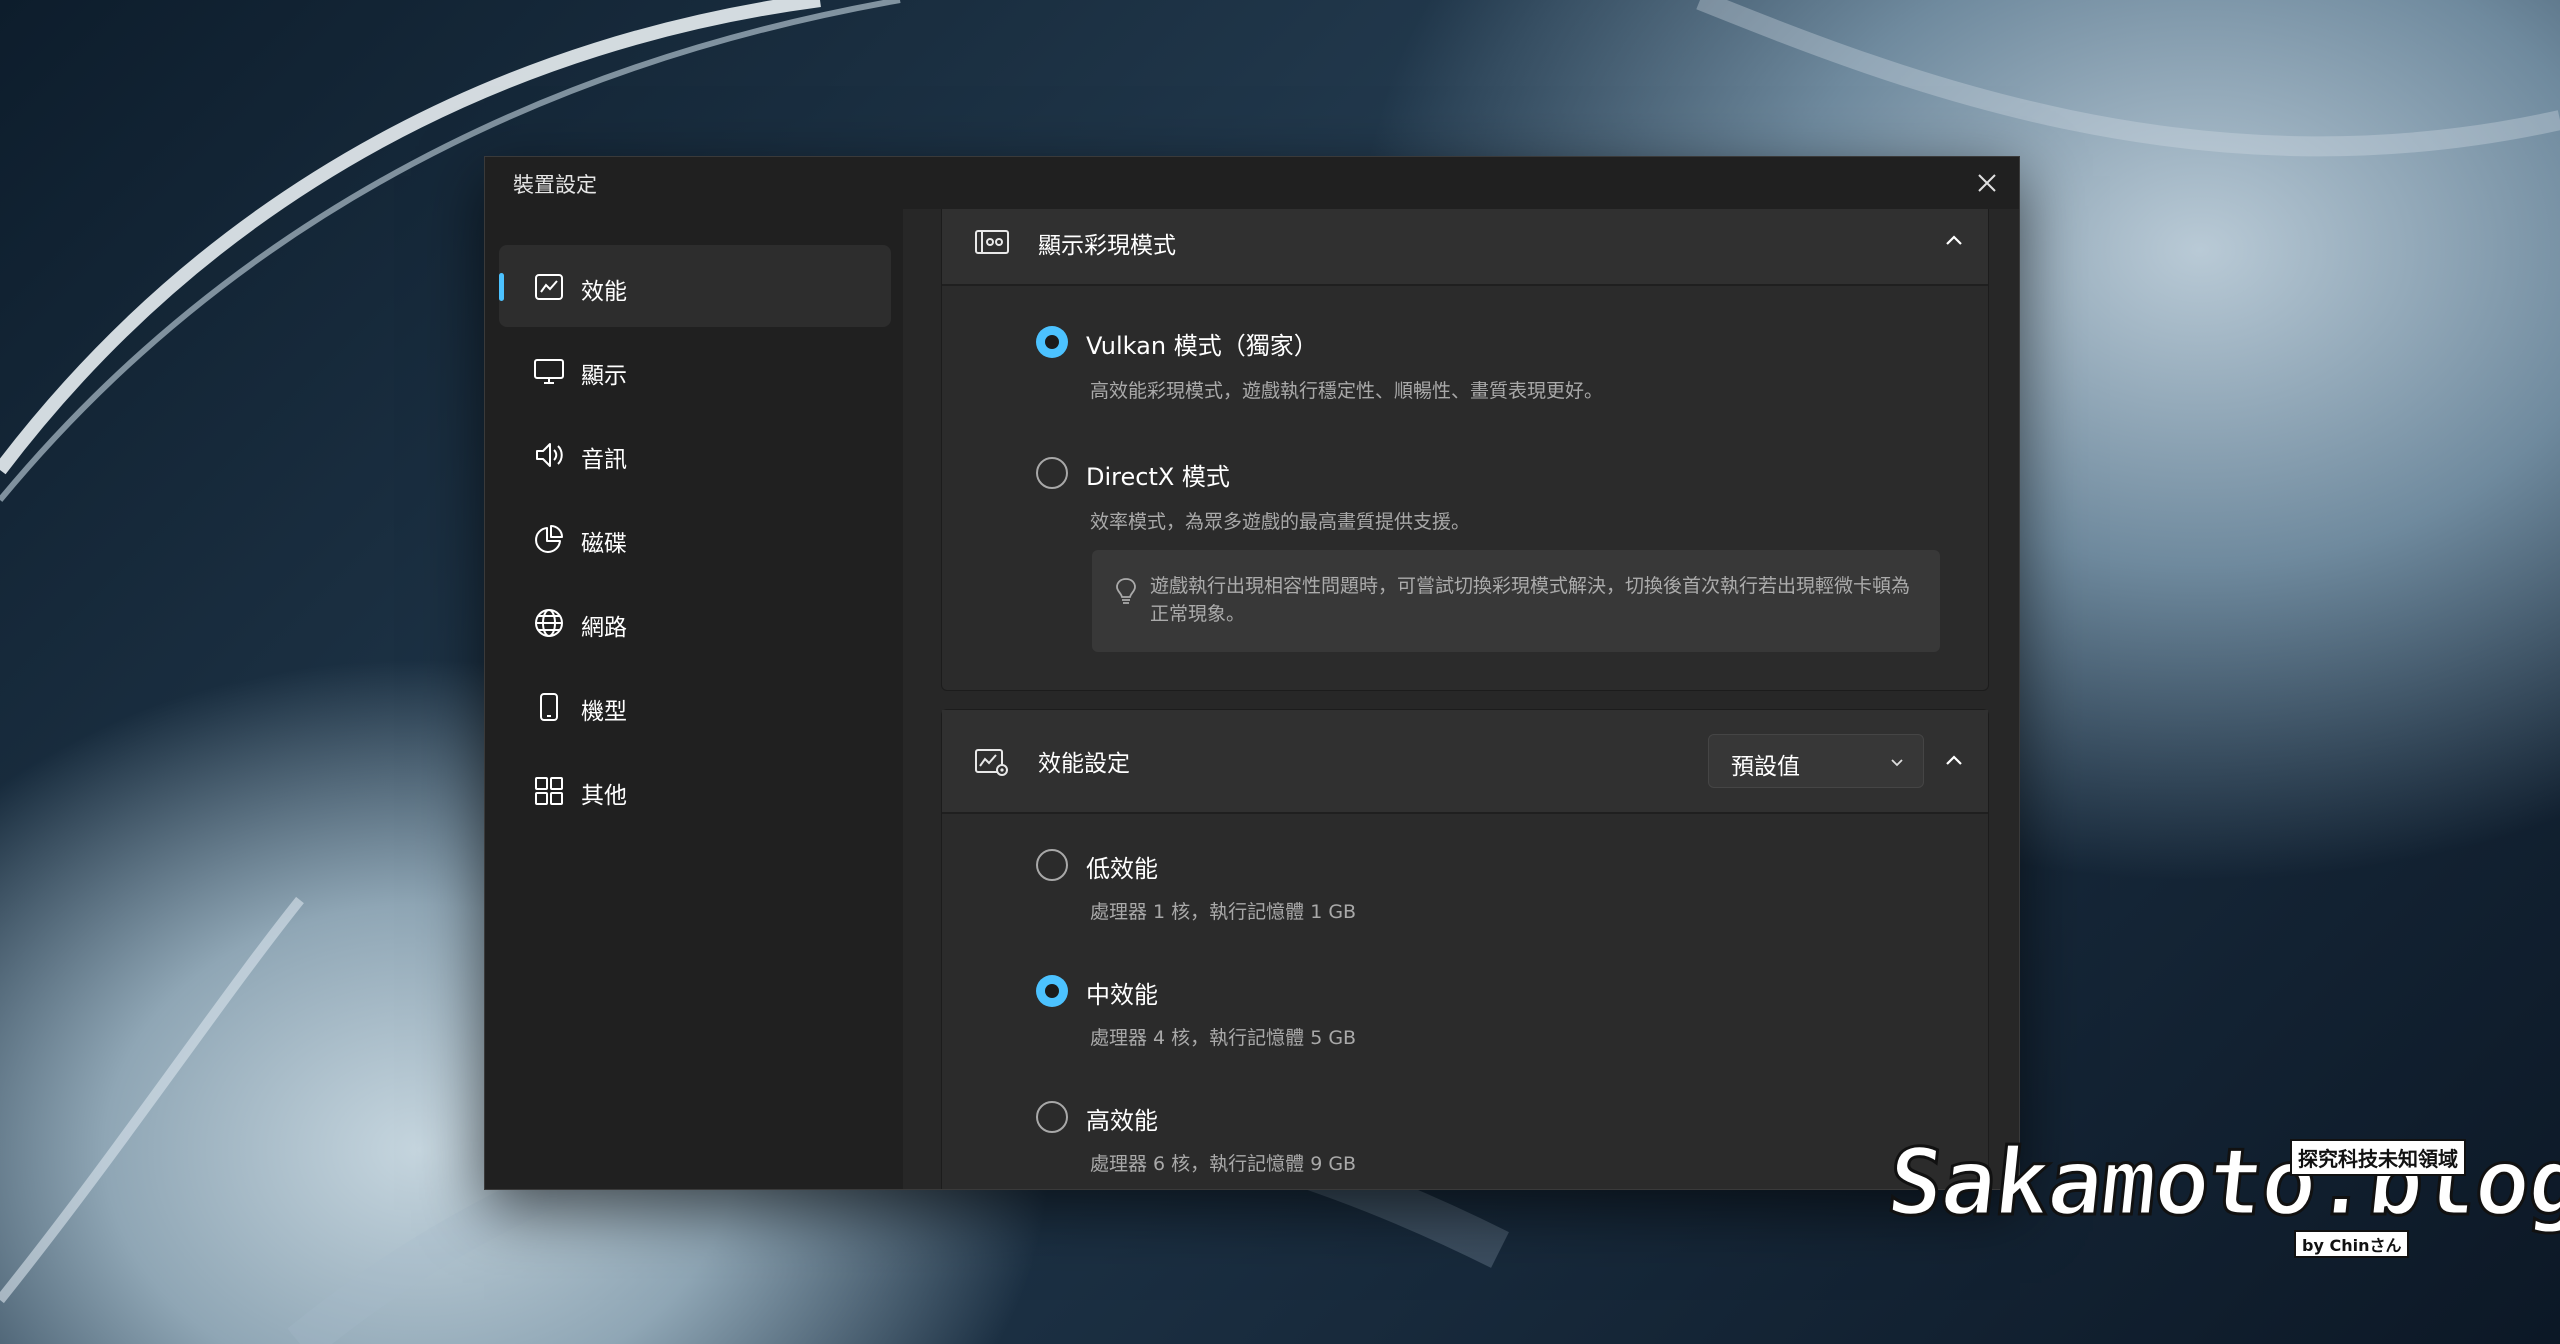 The width and height of the screenshot is (2560, 1344). I want to click on sidebar-item-other: 其他, so click(695, 790).